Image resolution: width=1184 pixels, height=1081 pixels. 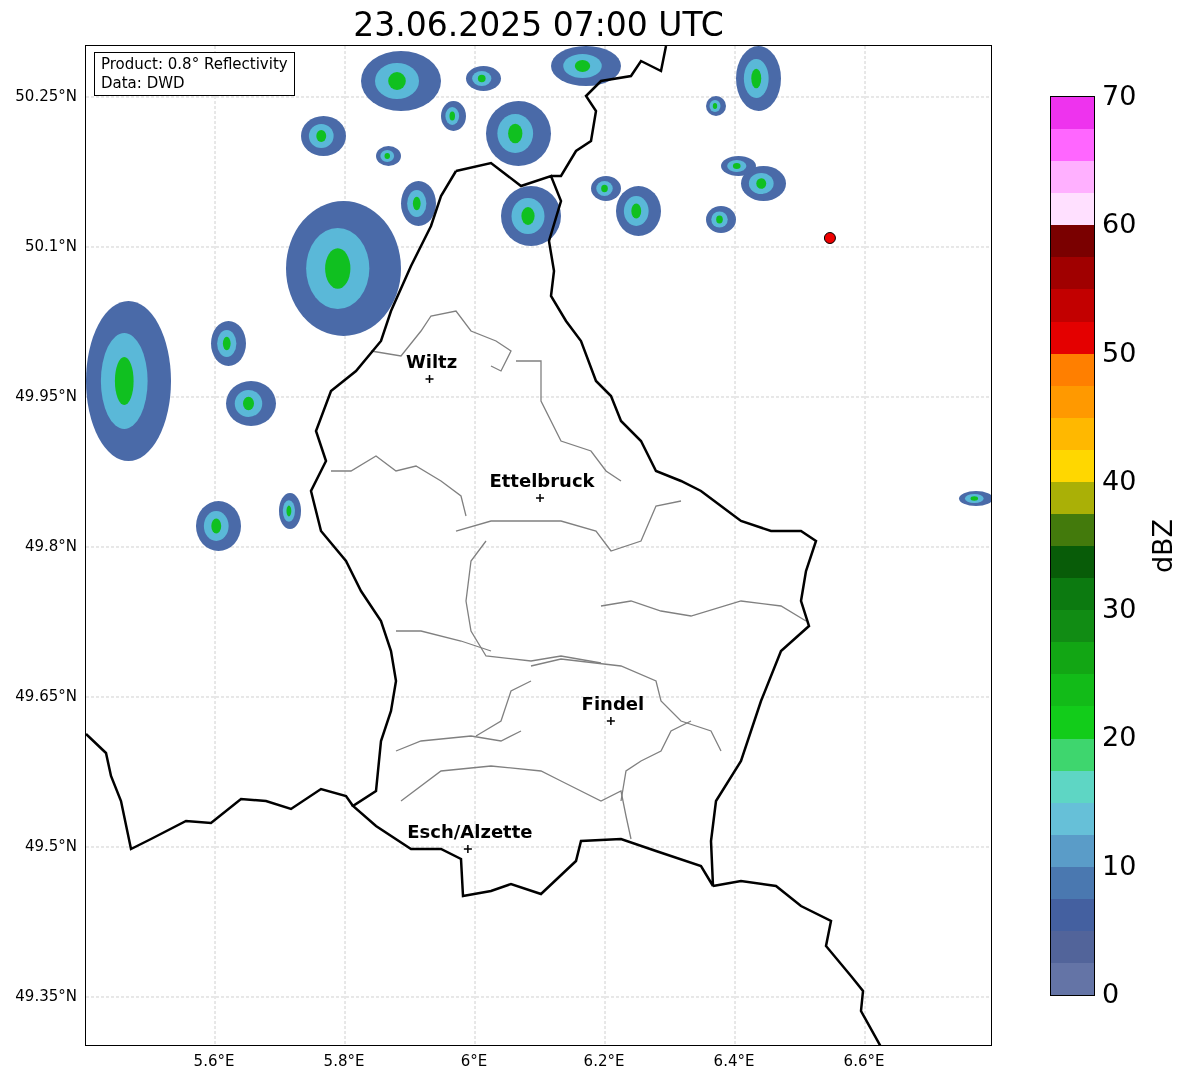 What do you see at coordinates (734, 1061) in the screenshot?
I see `longitude-label: 6.4°E` at bounding box center [734, 1061].